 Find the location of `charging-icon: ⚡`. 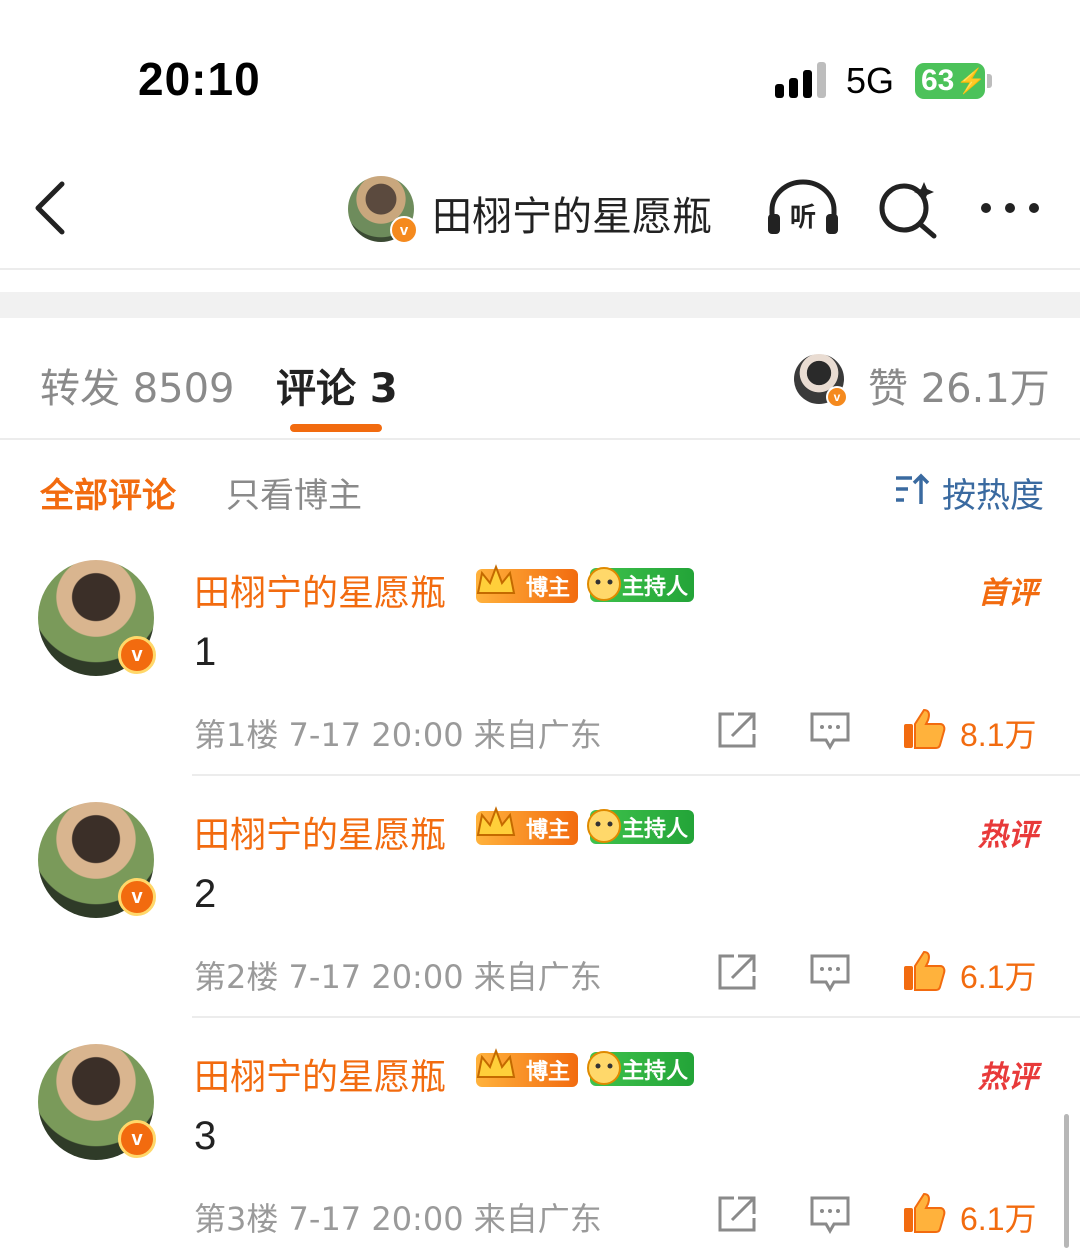

charging-icon: ⚡ is located at coordinates (971, 81).